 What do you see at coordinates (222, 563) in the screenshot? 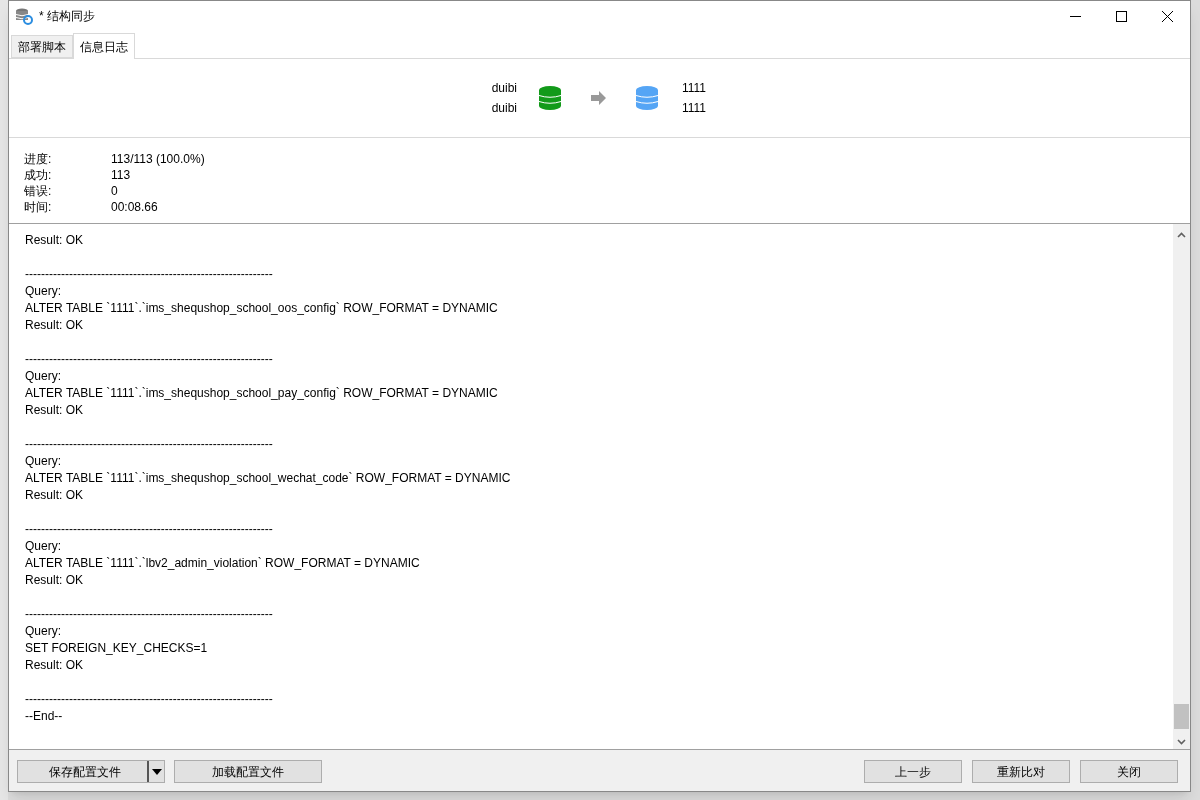
I see `log-line: ALTER TABLE `1111`.`lbv2_admin_violation` ROW_FORMAT = DYNAMIC` at bounding box center [222, 563].